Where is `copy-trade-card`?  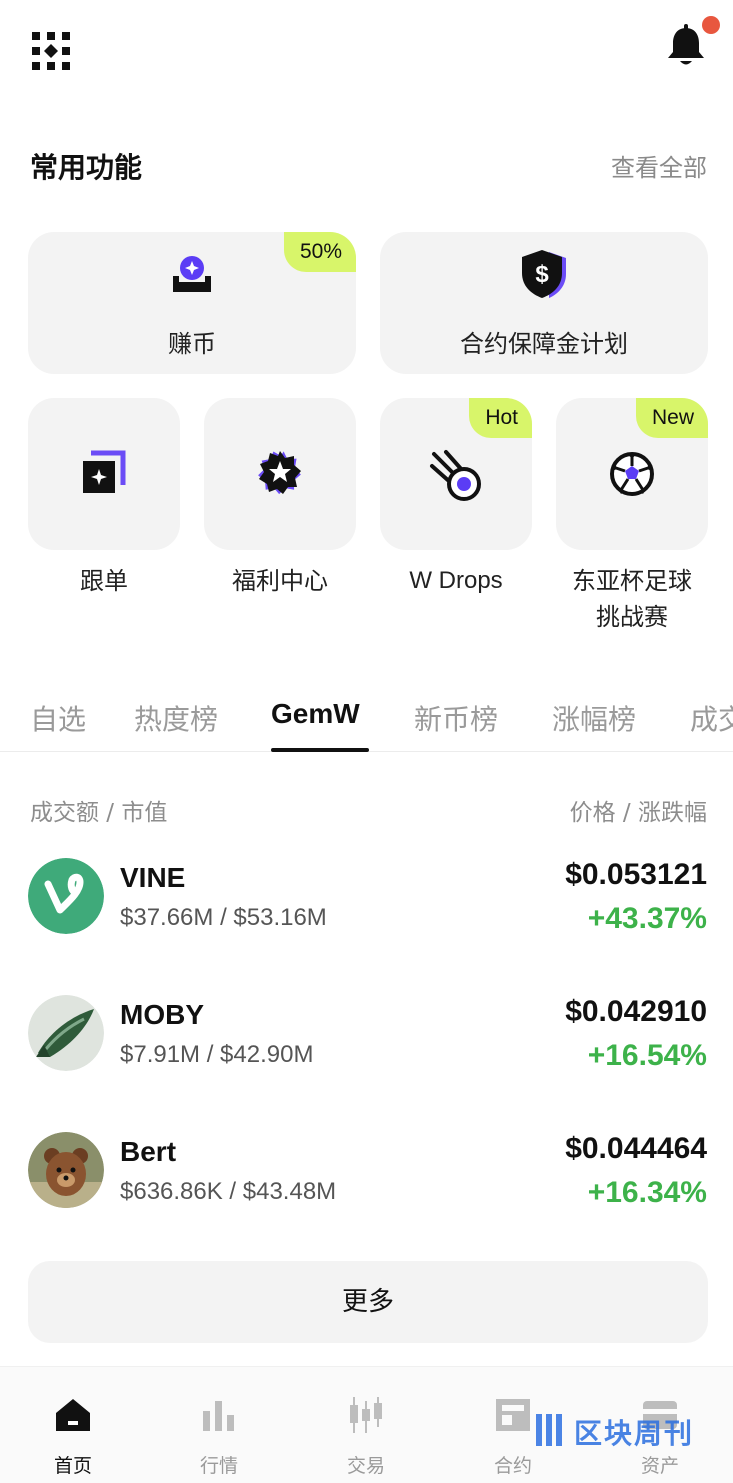 copy-trade-card is located at coordinates (104, 474).